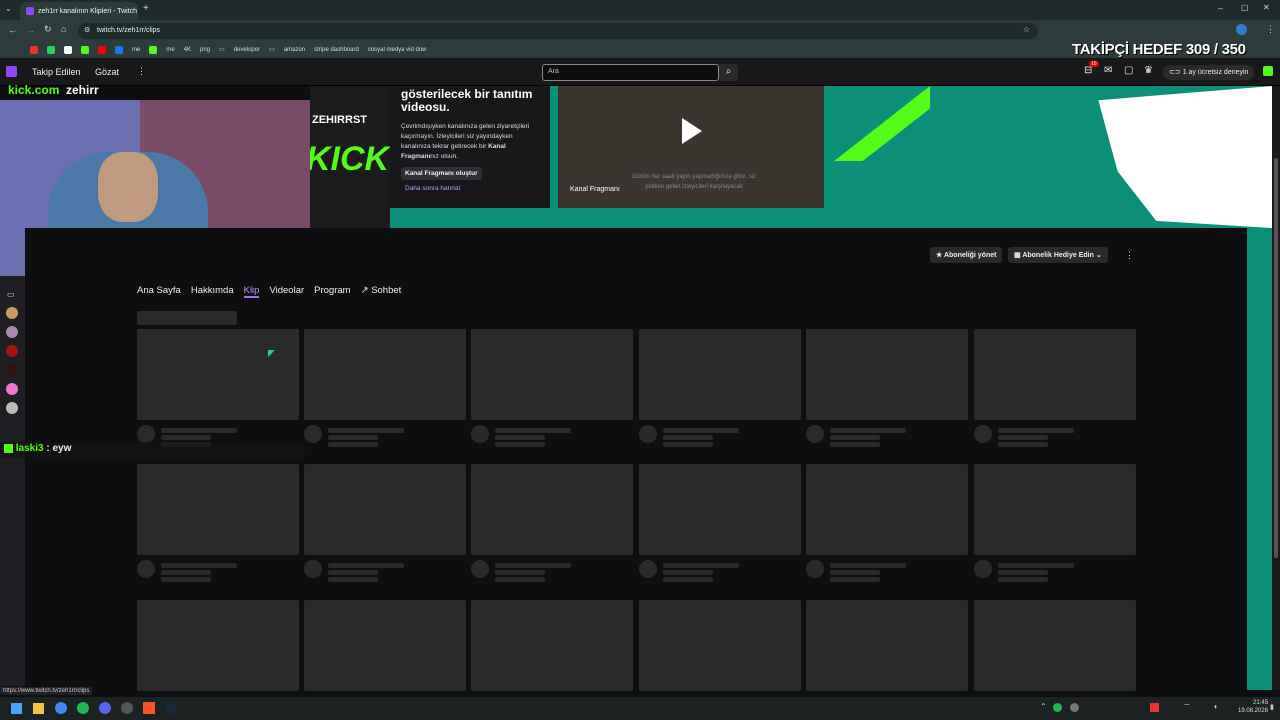 This screenshot has height=720, width=1280. I want to click on forward-icon: →, so click(30, 30).